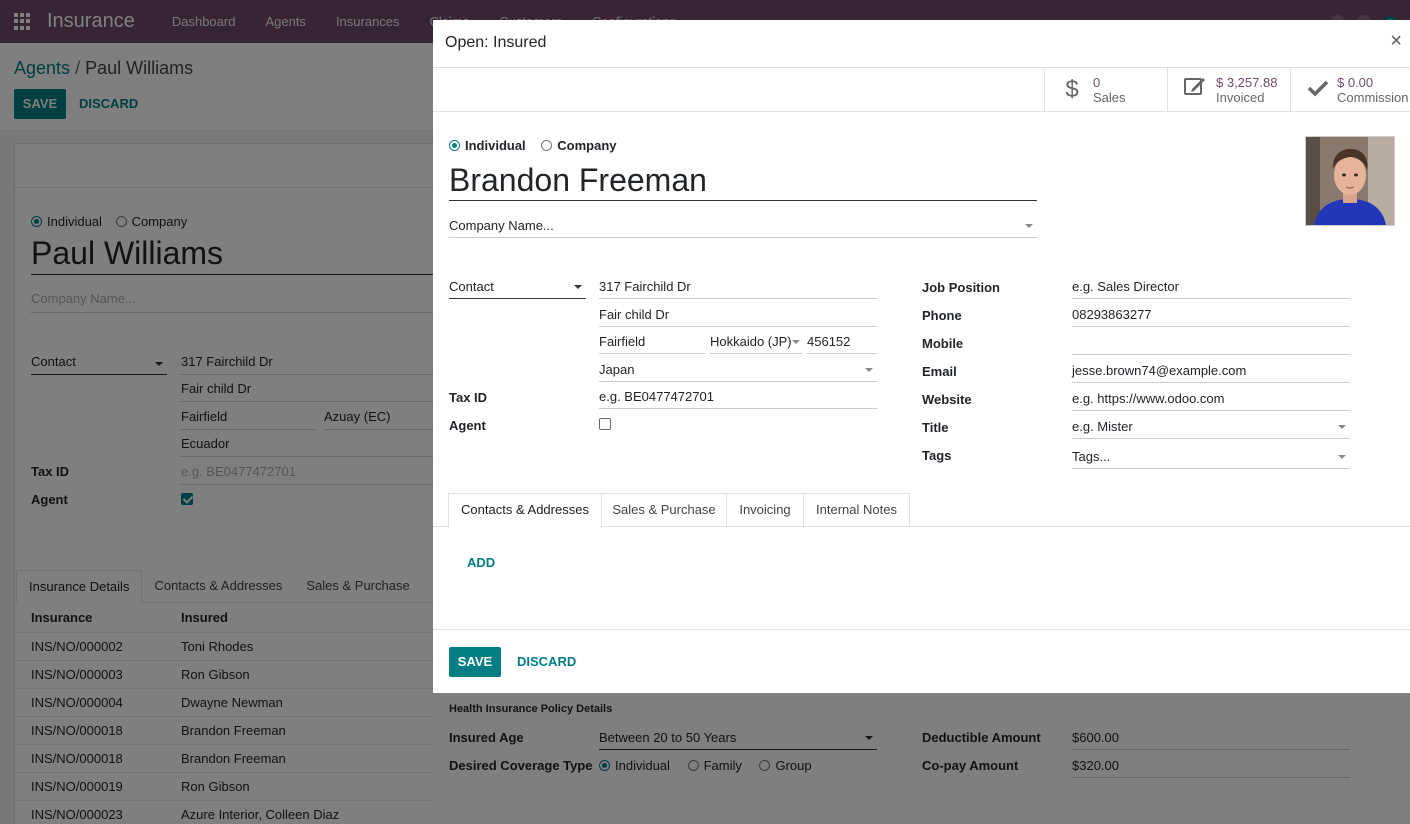 Image resolution: width=1410 pixels, height=824 pixels. What do you see at coordinates (942, 315) in the screenshot?
I see `phone-label: Phone` at bounding box center [942, 315].